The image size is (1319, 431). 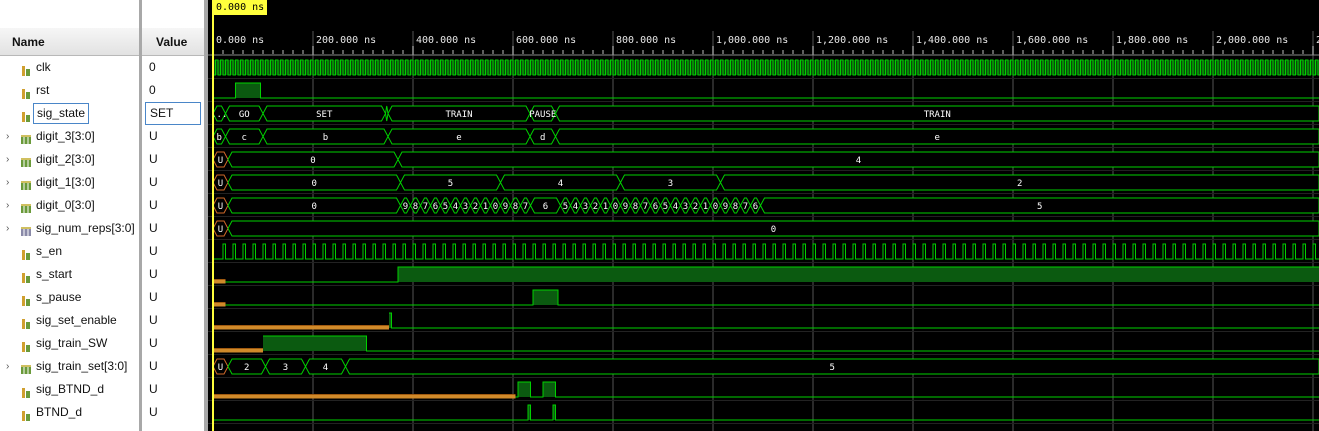 What do you see at coordinates (173, 205) in the screenshot?
I see `signal-value-digit-0: U` at bounding box center [173, 205].